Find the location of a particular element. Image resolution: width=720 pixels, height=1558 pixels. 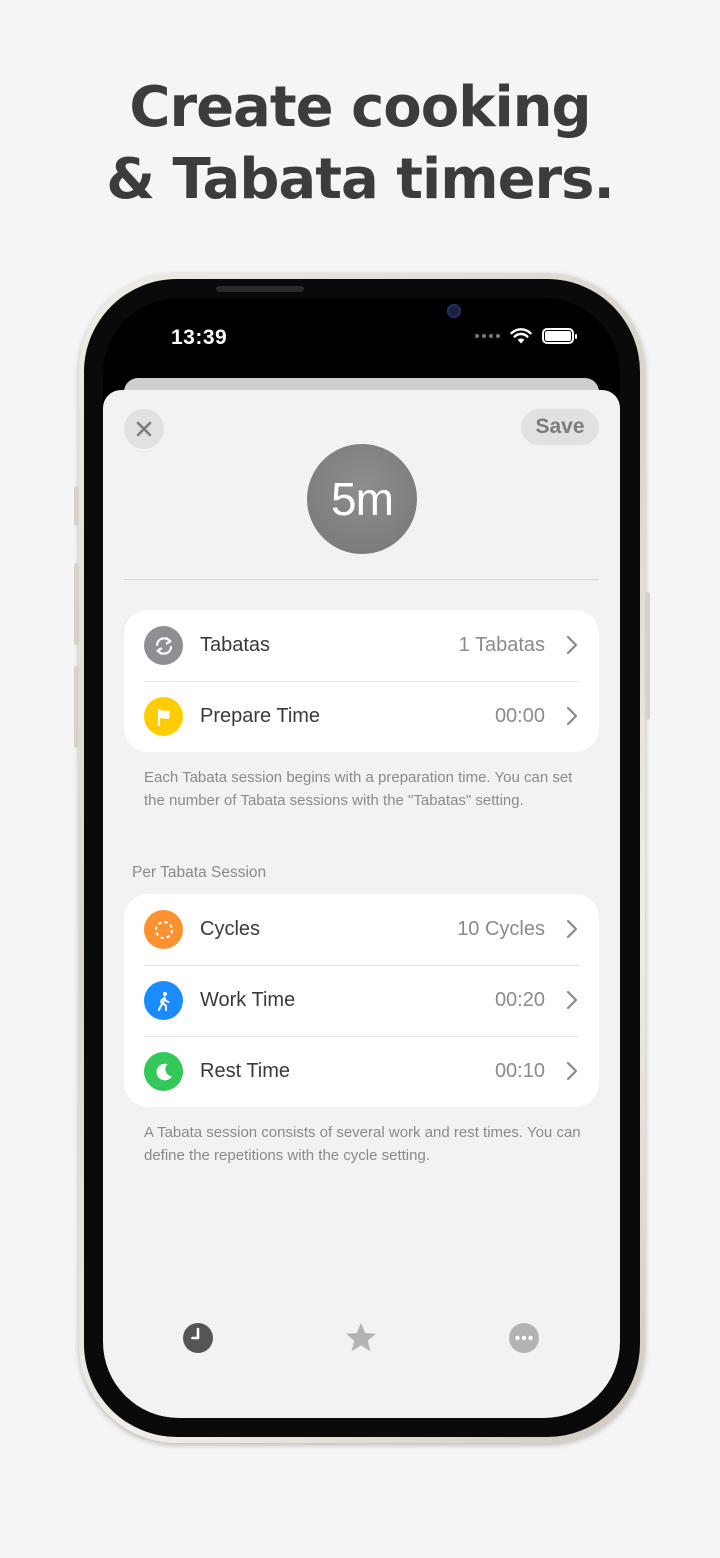

close-icon is located at coordinates (144, 429).